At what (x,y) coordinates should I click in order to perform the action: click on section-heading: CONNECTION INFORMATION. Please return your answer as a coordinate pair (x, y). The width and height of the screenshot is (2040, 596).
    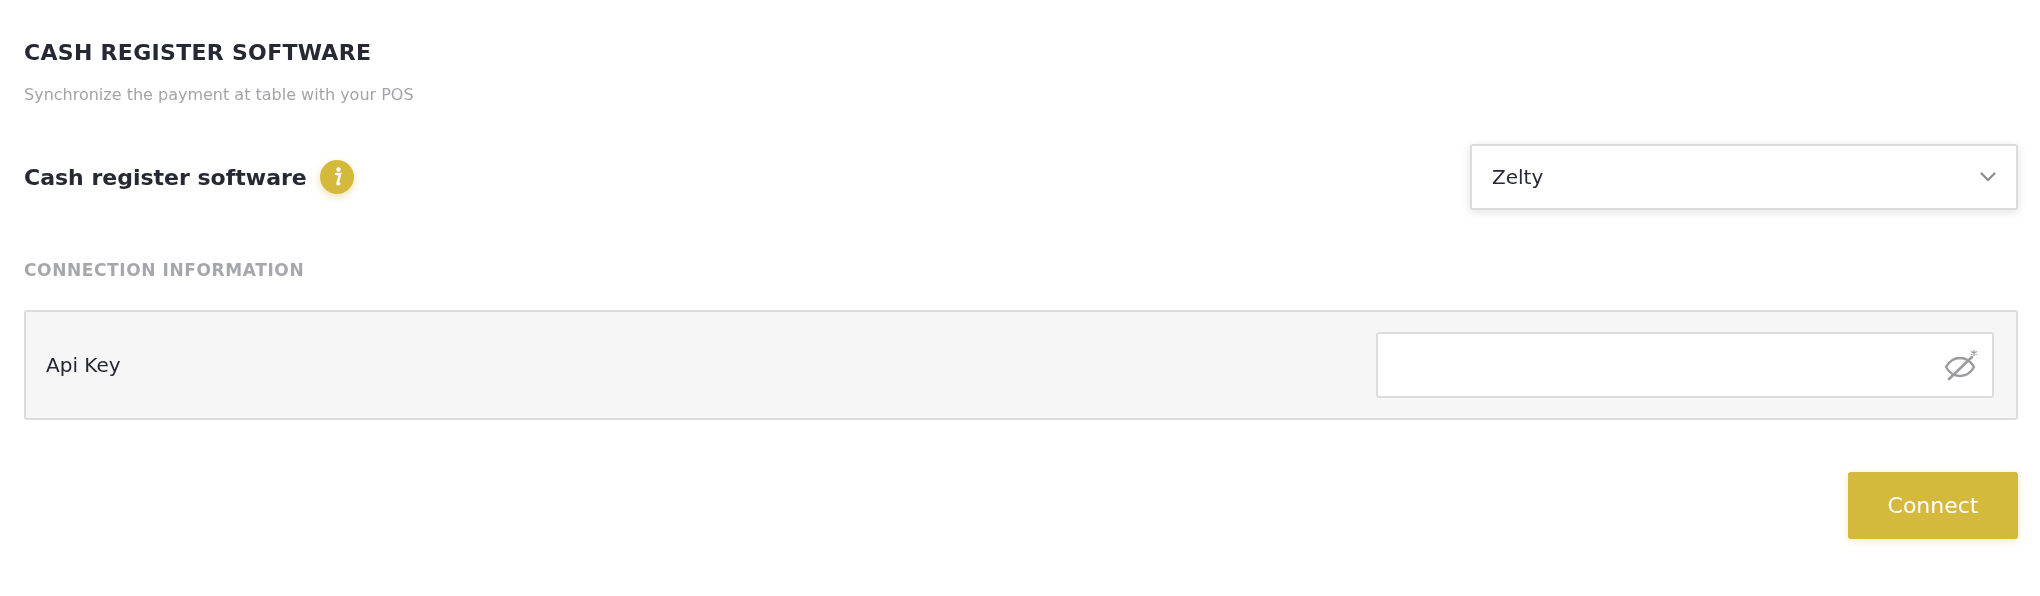
    Looking at the image, I should click on (165, 270).